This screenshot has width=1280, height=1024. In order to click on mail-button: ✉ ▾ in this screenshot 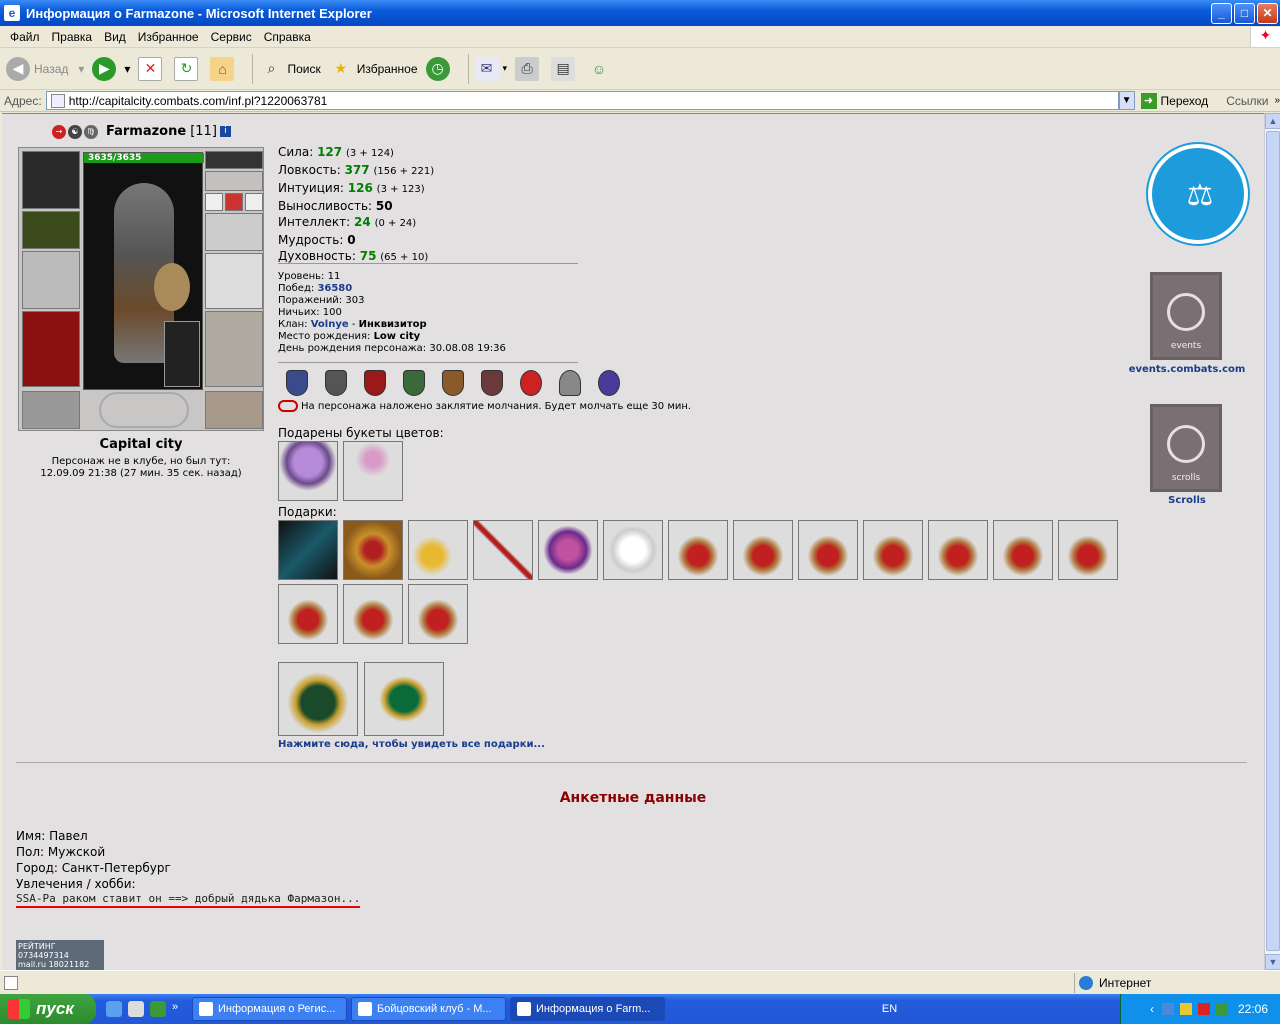, I will do `click(491, 68)`.